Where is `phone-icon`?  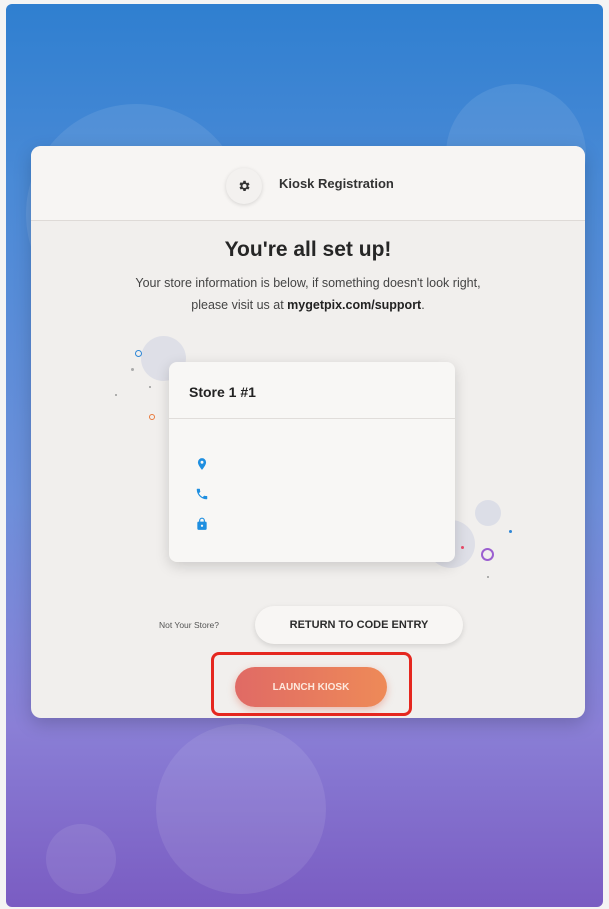 phone-icon is located at coordinates (202, 494).